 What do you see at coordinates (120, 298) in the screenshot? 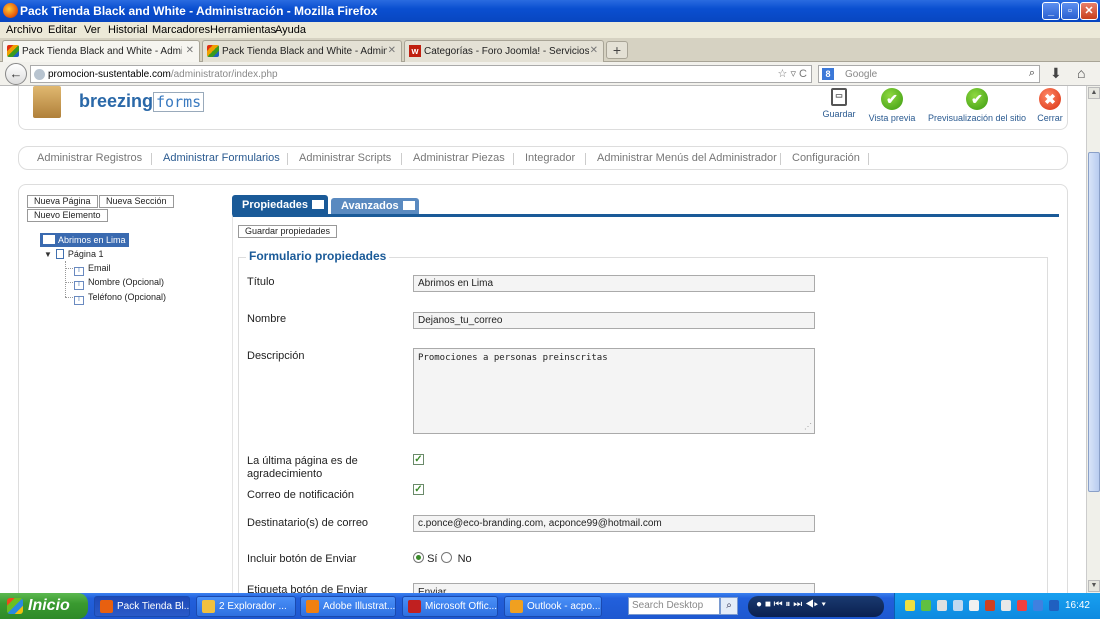
I see `tree-field-telefono: I Teléfono (Opcional)` at bounding box center [120, 298].